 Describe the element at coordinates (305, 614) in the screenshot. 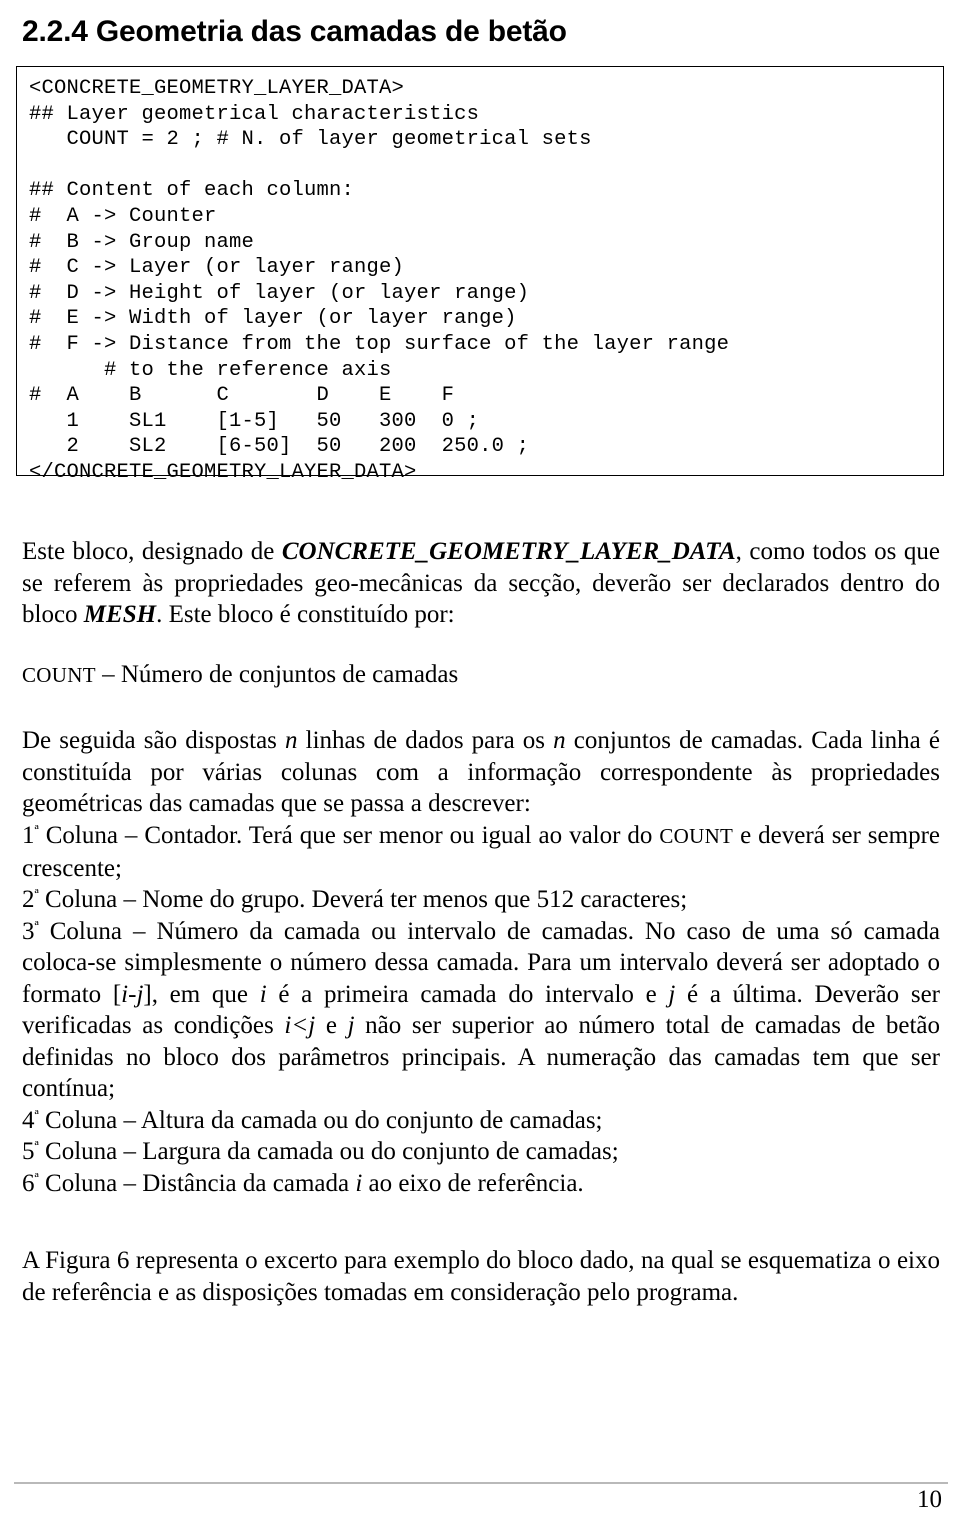

I see `intro-text-part3: . Este bloco é constituído por:` at that location.